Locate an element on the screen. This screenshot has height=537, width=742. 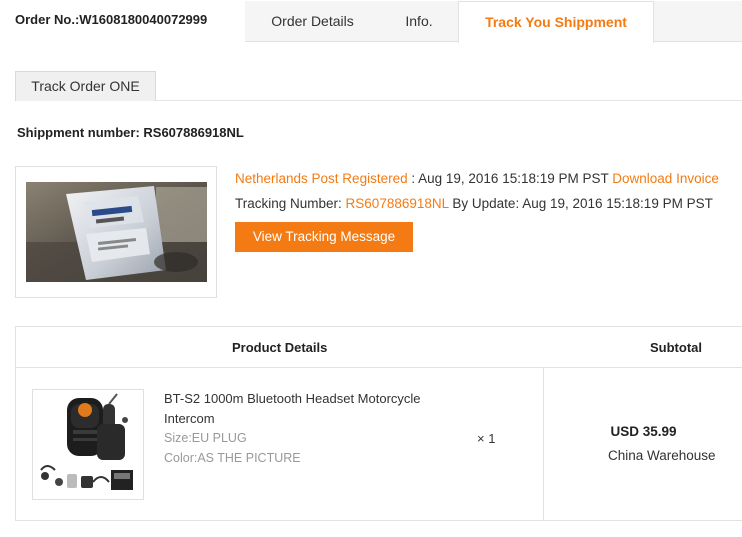
ship-date: : Aug 19, 2016 15:18:19 PM PST is located at coordinates (510, 178).